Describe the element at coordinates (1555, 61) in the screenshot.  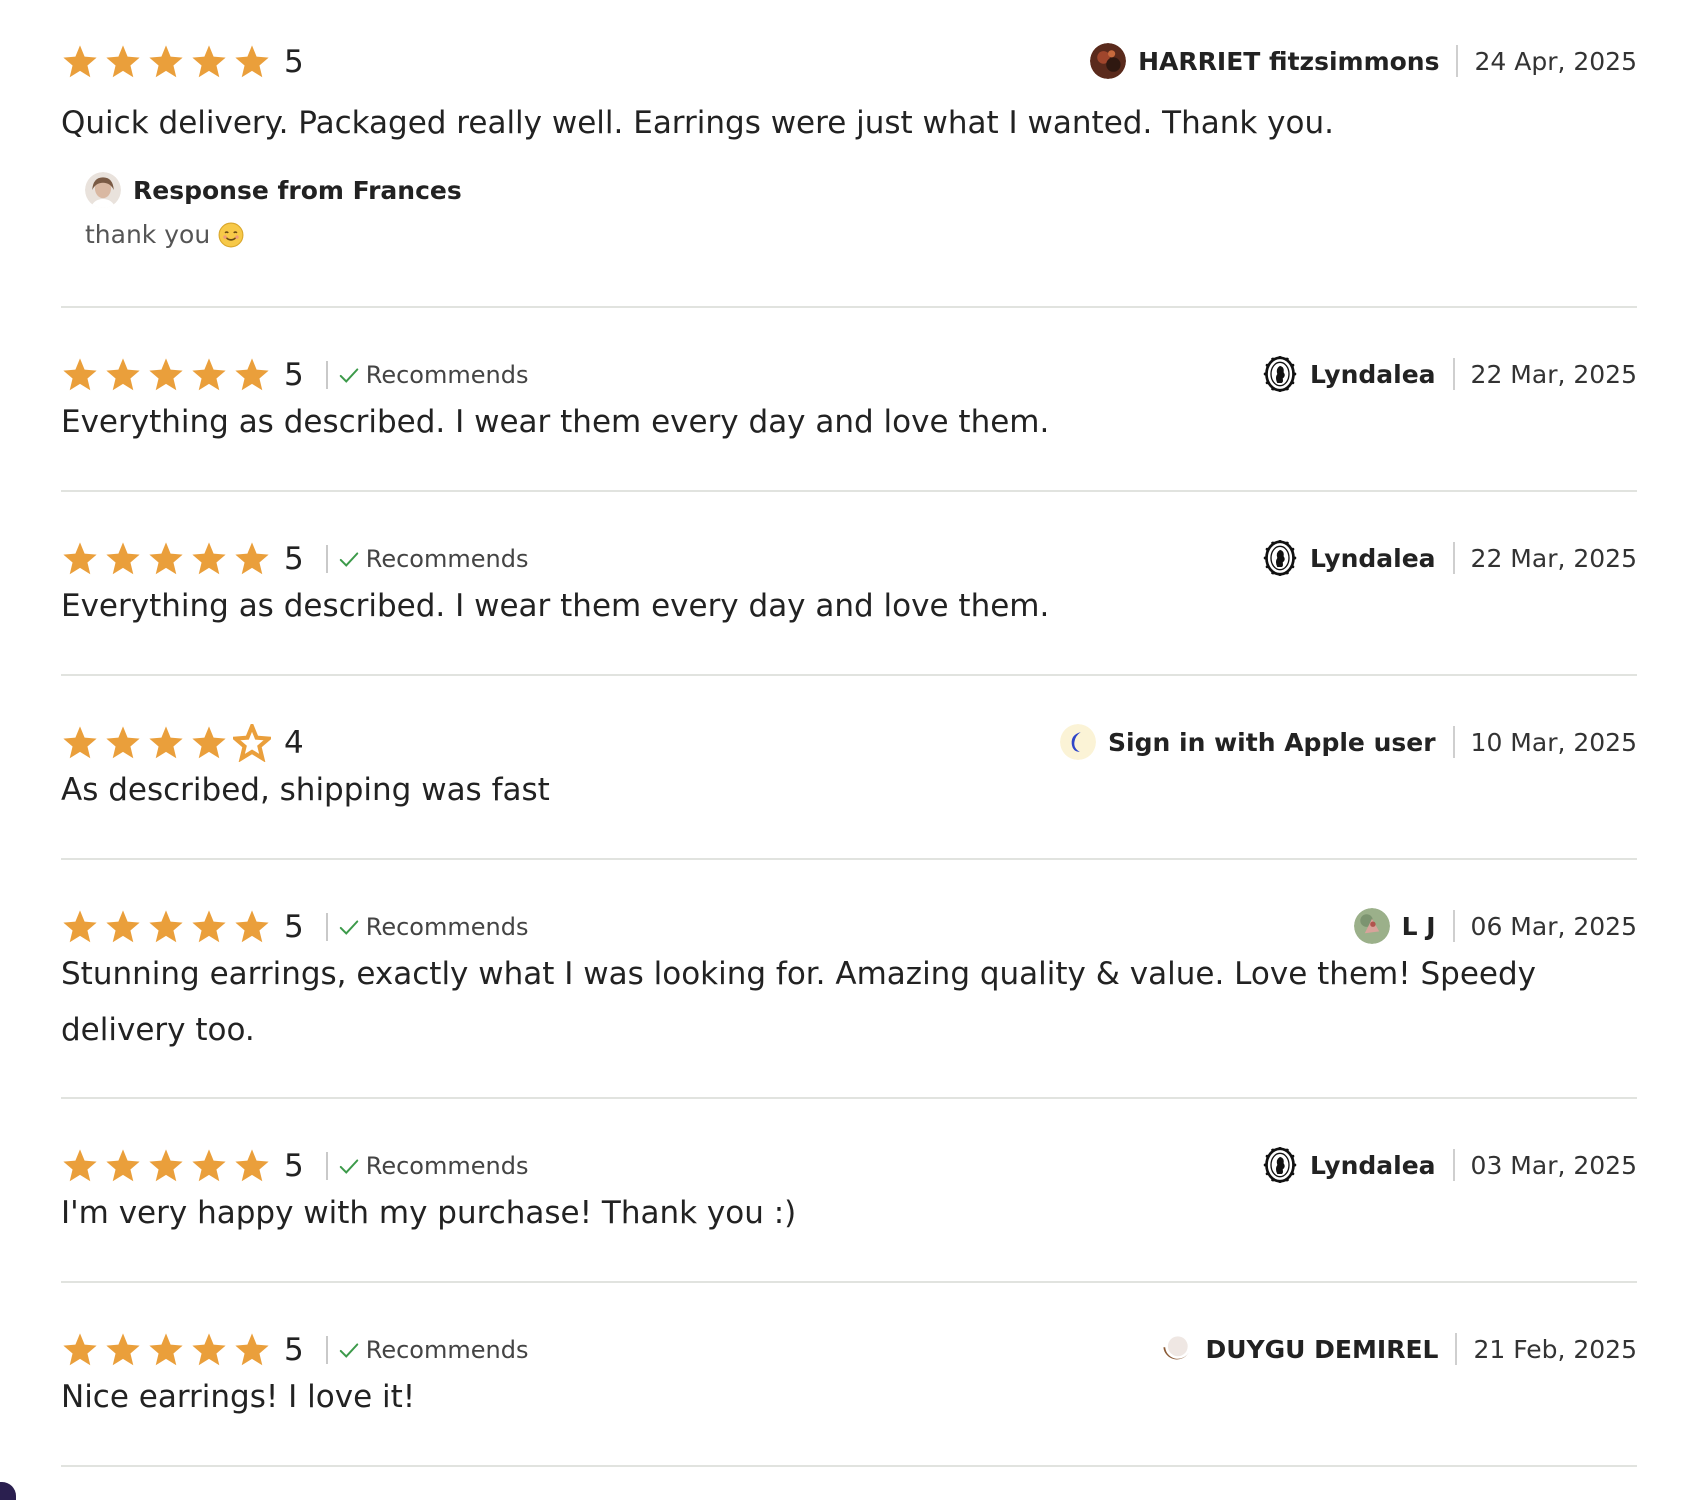
I see `review-date: 24 Apr, 2025` at that location.